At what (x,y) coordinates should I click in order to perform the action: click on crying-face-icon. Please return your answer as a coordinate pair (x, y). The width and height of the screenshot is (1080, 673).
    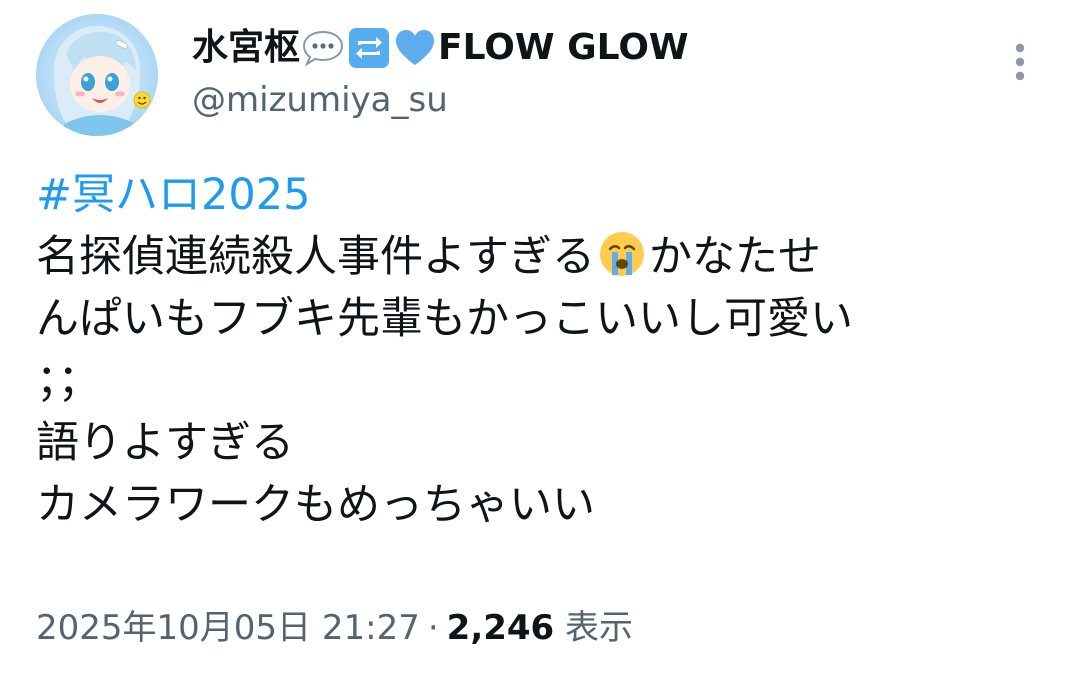
    Looking at the image, I should click on (622, 254).